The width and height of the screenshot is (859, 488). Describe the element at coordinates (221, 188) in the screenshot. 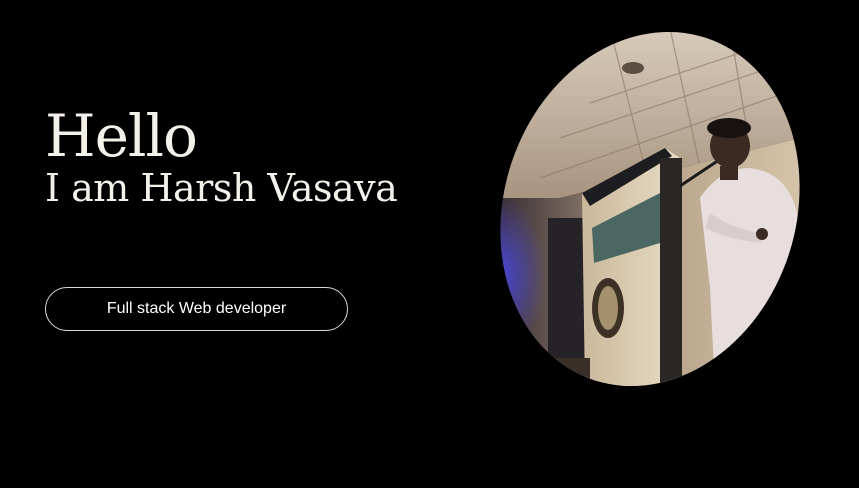

I see `intro-name-text: I am Harsh Vasava` at that location.